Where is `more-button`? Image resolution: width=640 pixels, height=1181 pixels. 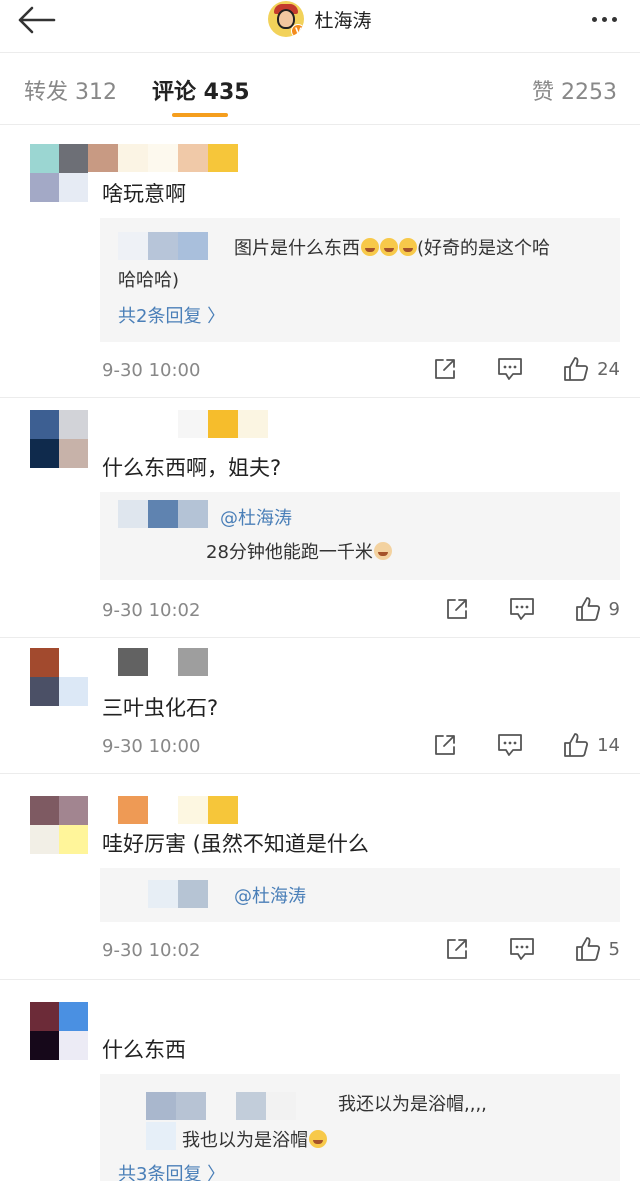 more-button is located at coordinates (604, 19).